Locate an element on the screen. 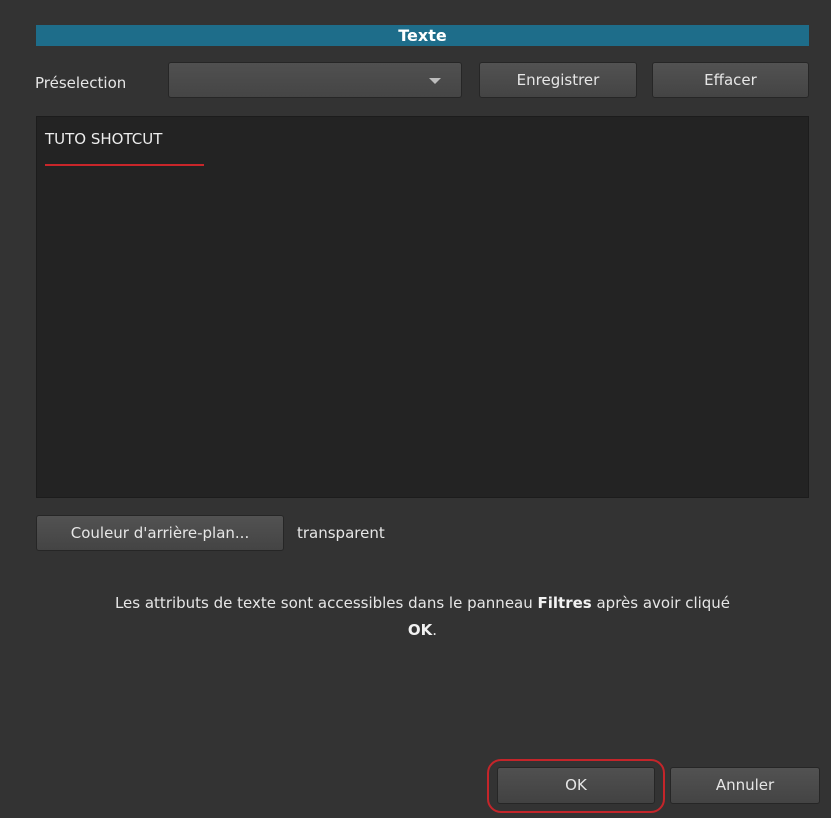 Image resolution: width=831 pixels, height=818 pixels. info-text-part3: . is located at coordinates (435, 630).